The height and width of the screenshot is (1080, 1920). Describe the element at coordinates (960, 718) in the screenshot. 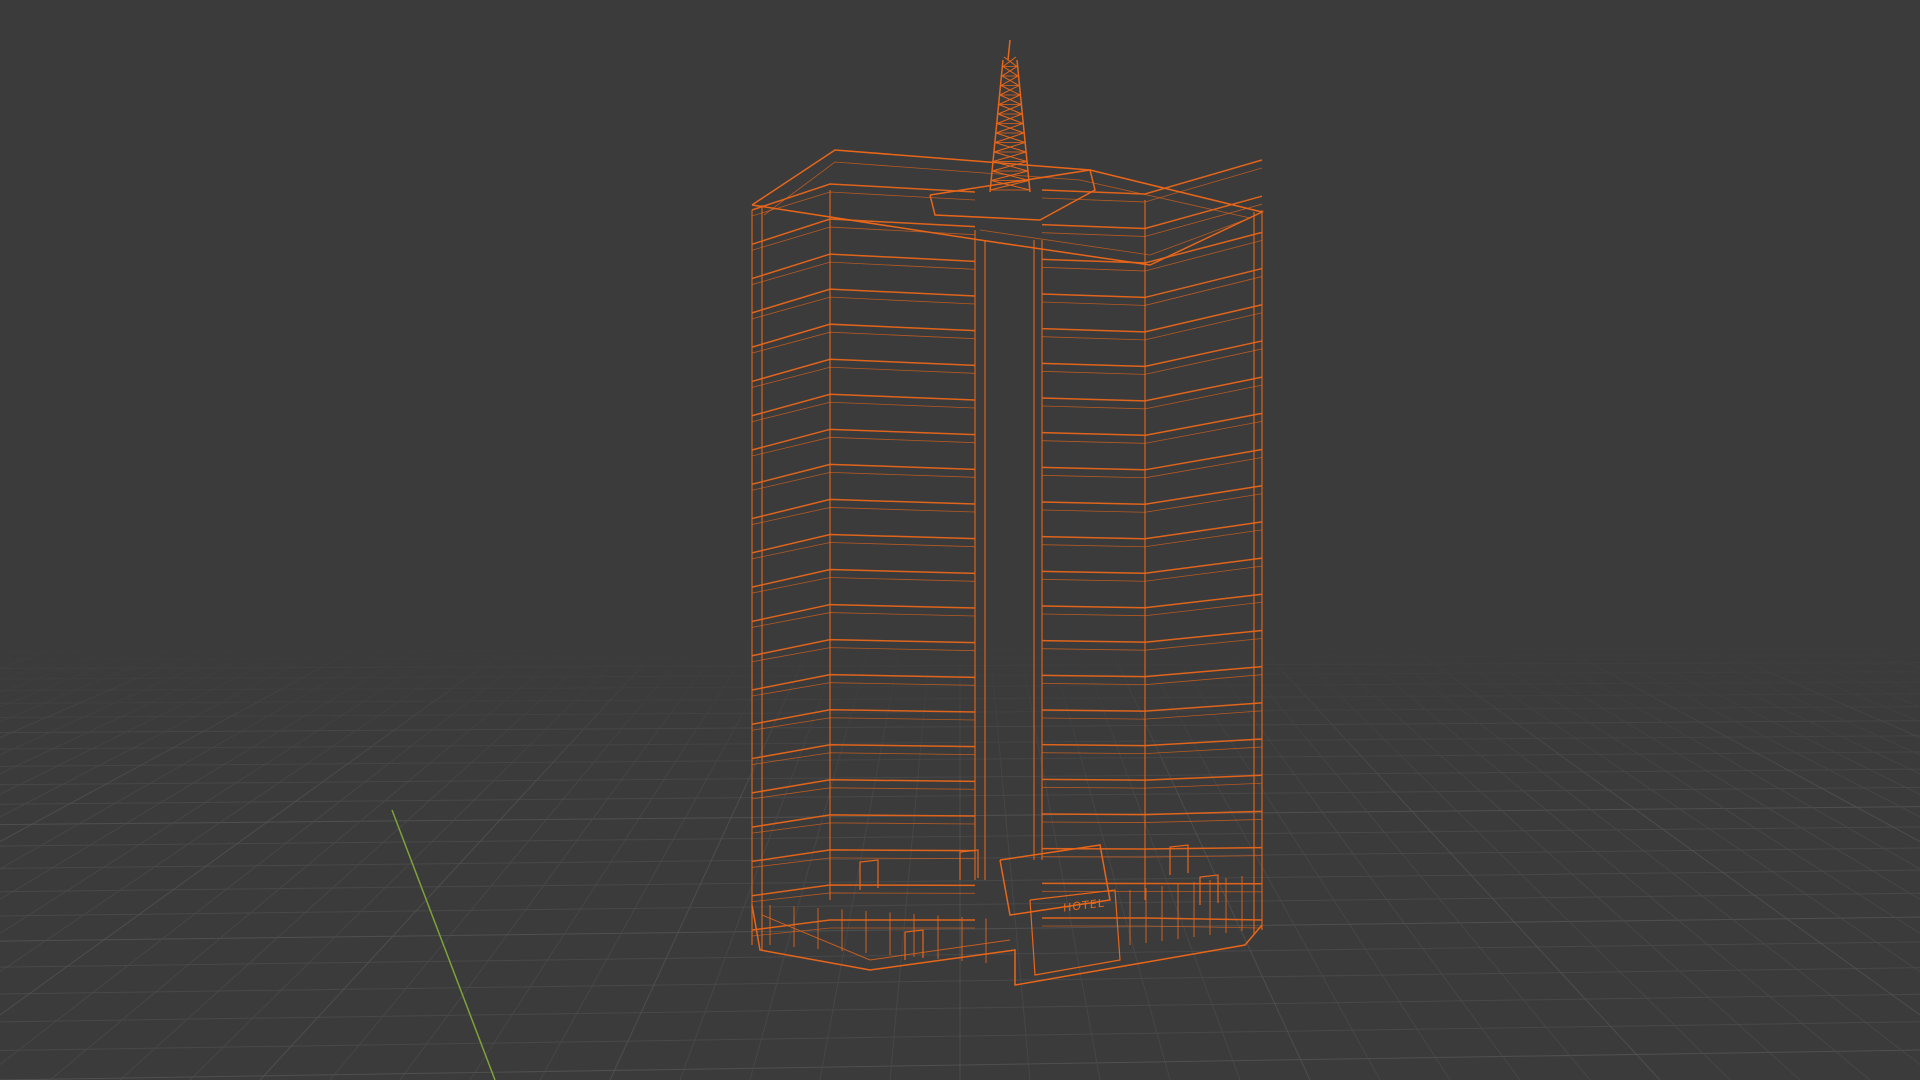

I see `grid-fade` at that location.